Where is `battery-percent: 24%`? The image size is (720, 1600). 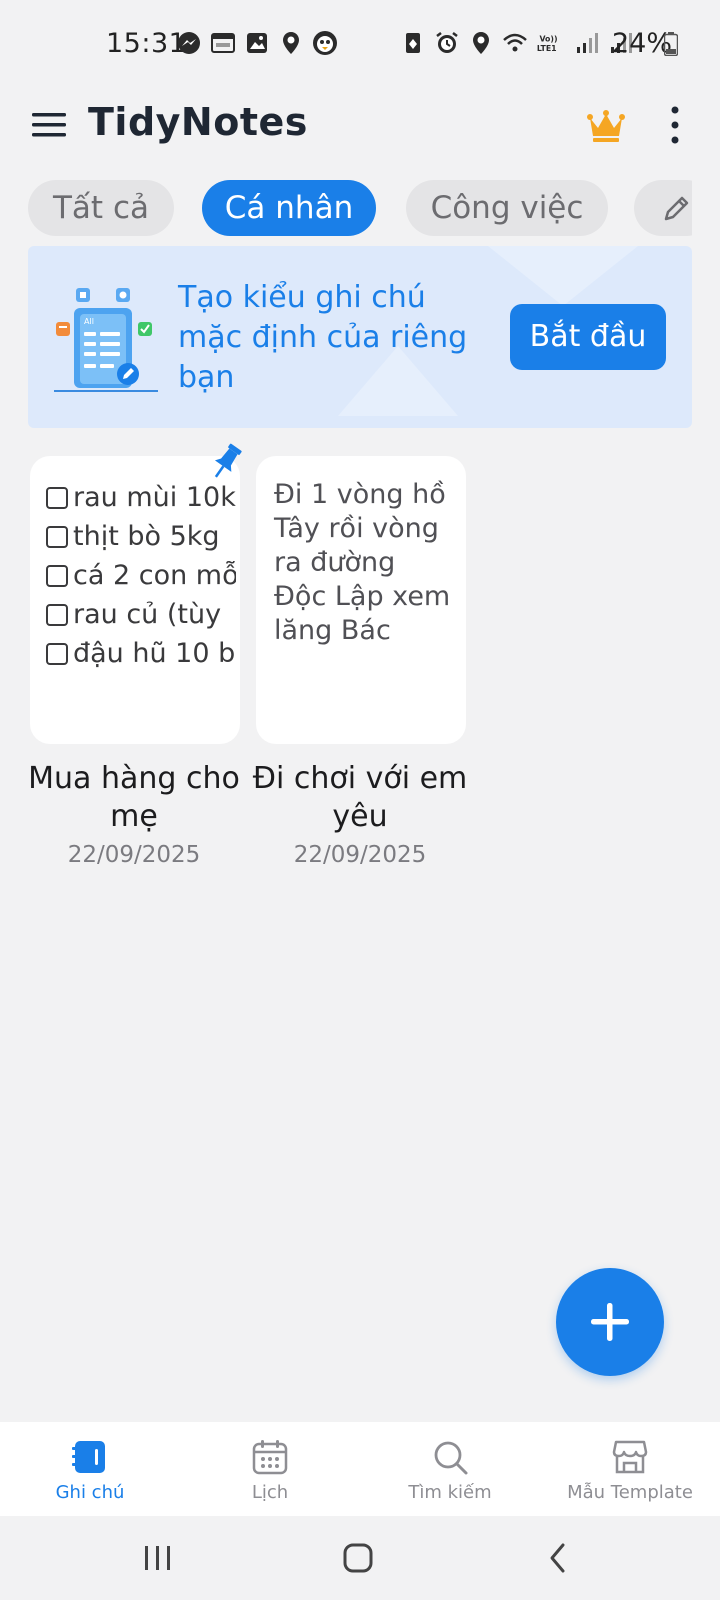
battery-percent: 24% is located at coordinates (642, 43).